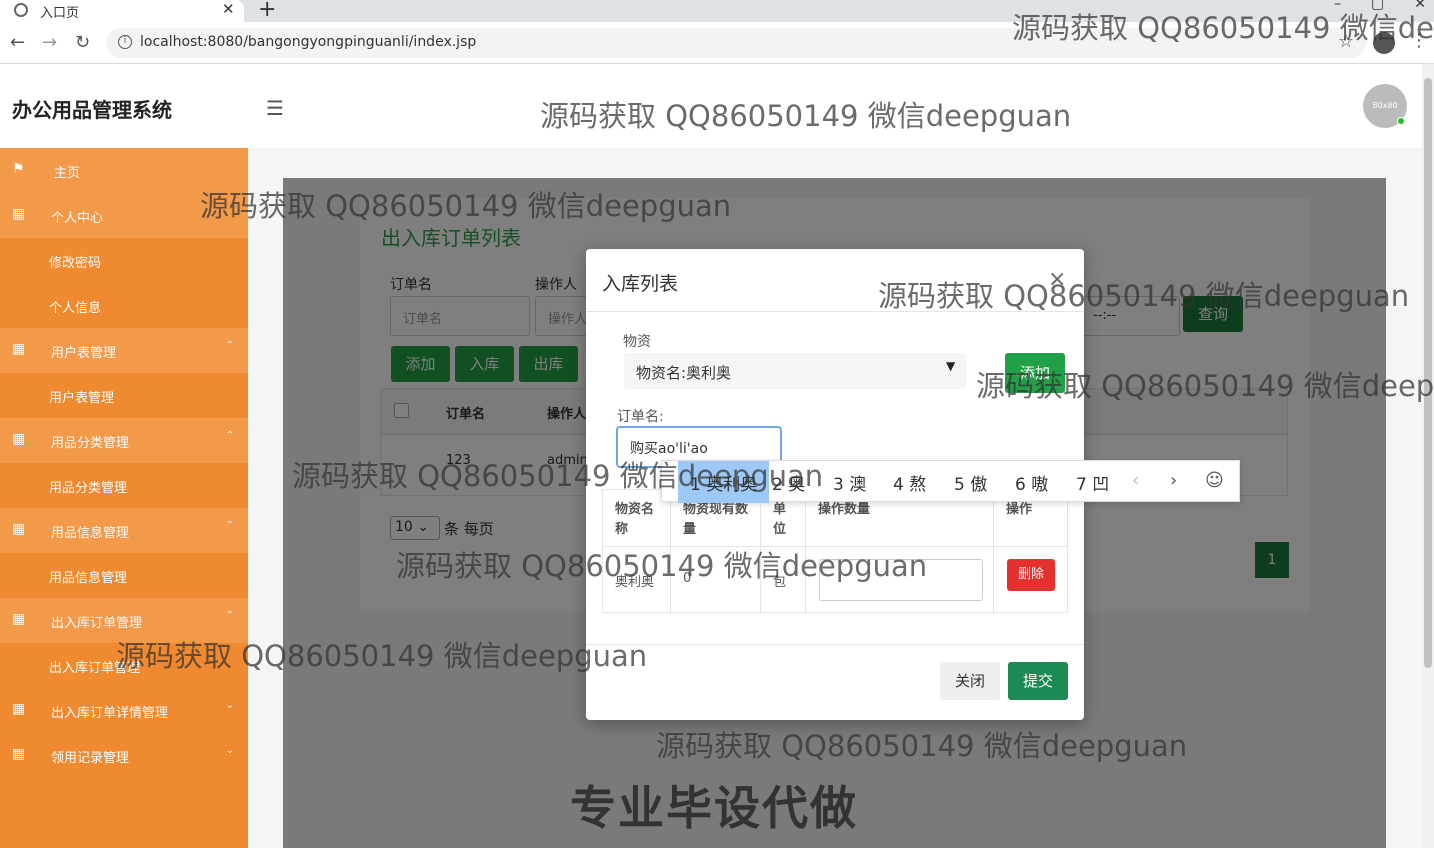 This screenshot has width=1434, height=848. I want to click on info-icon: i, so click(125, 42).